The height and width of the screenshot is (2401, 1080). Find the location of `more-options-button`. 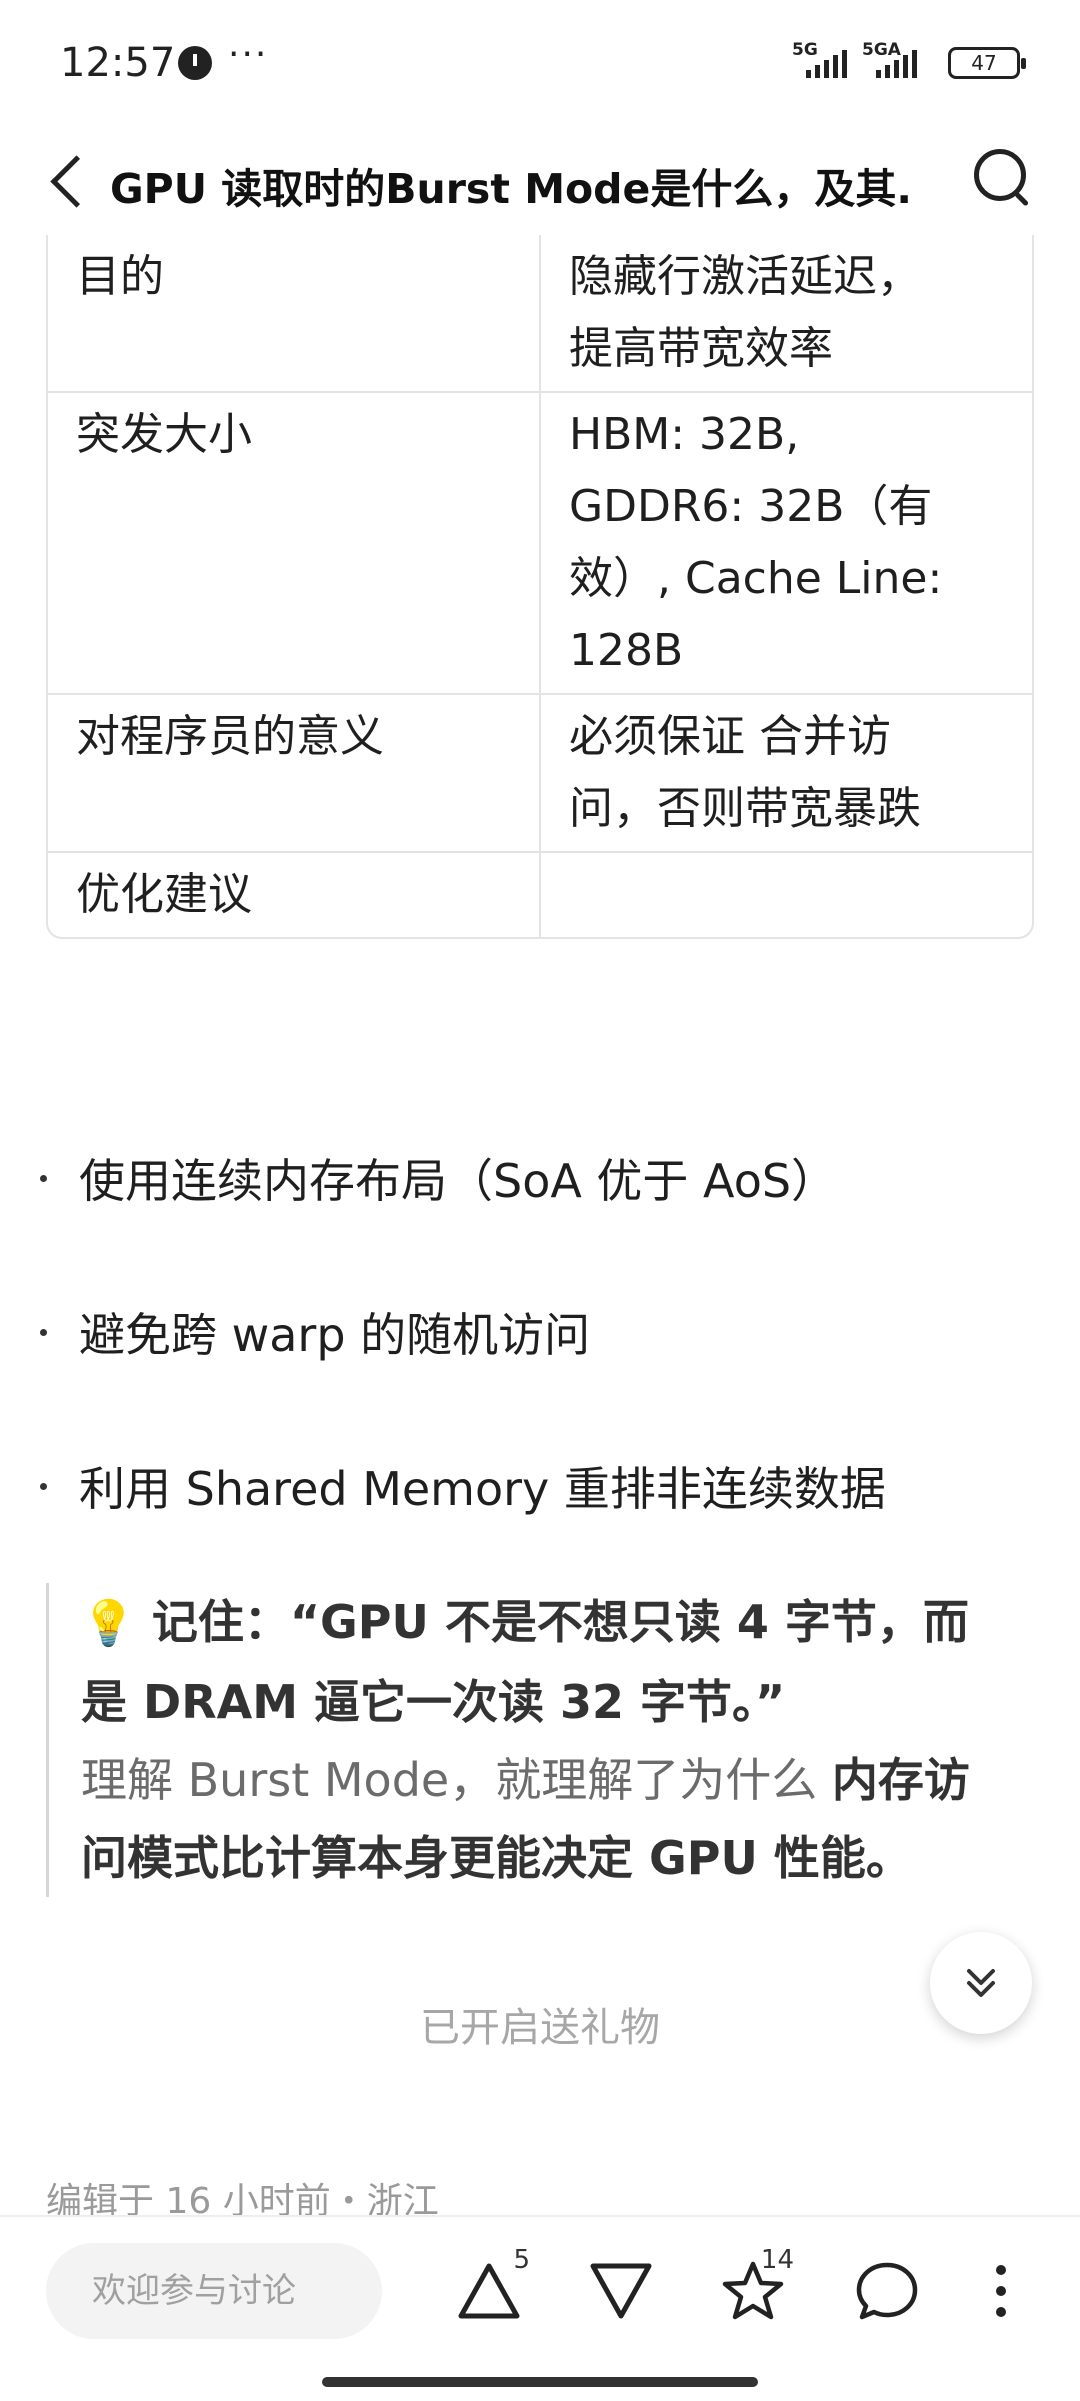

more-options-button is located at coordinates (1001, 2291).